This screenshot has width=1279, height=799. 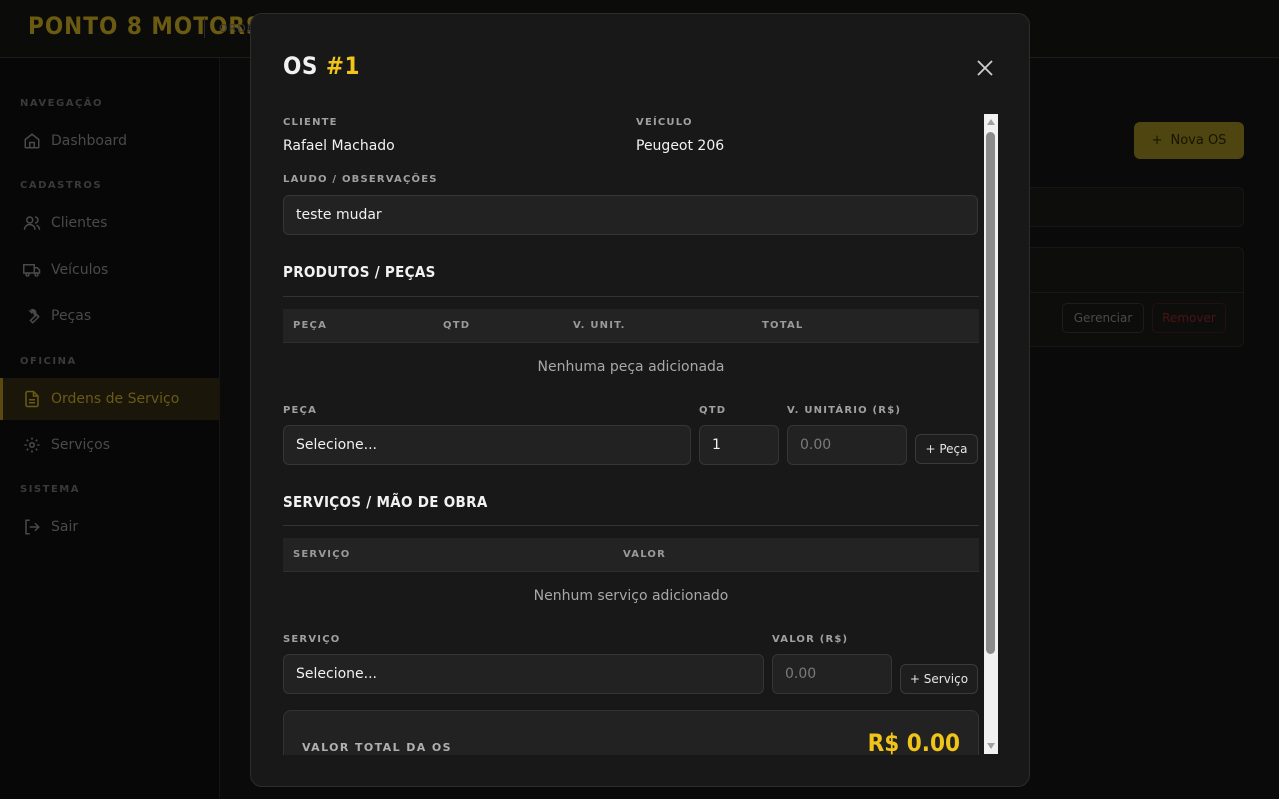 What do you see at coordinates (48, 361) in the screenshot?
I see `nav-section-label: OFICINA` at bounding box center [48, 361].